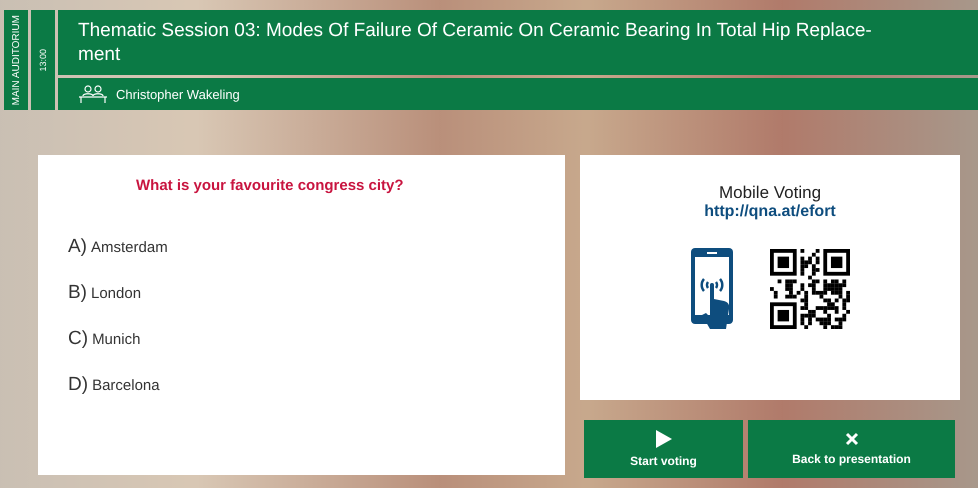 This screenshot has height=488, width=978. I want to click on voting-title: Mobile Voting, so click(770, 193).